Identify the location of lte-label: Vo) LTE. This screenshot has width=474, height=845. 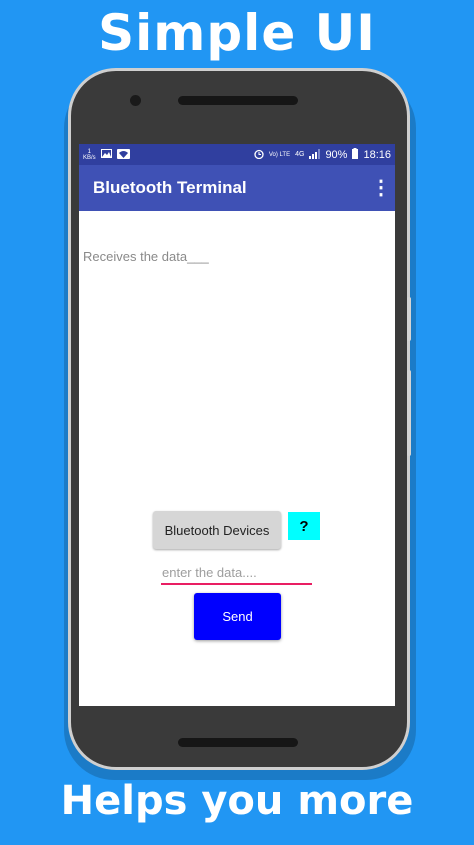
(279, 154).